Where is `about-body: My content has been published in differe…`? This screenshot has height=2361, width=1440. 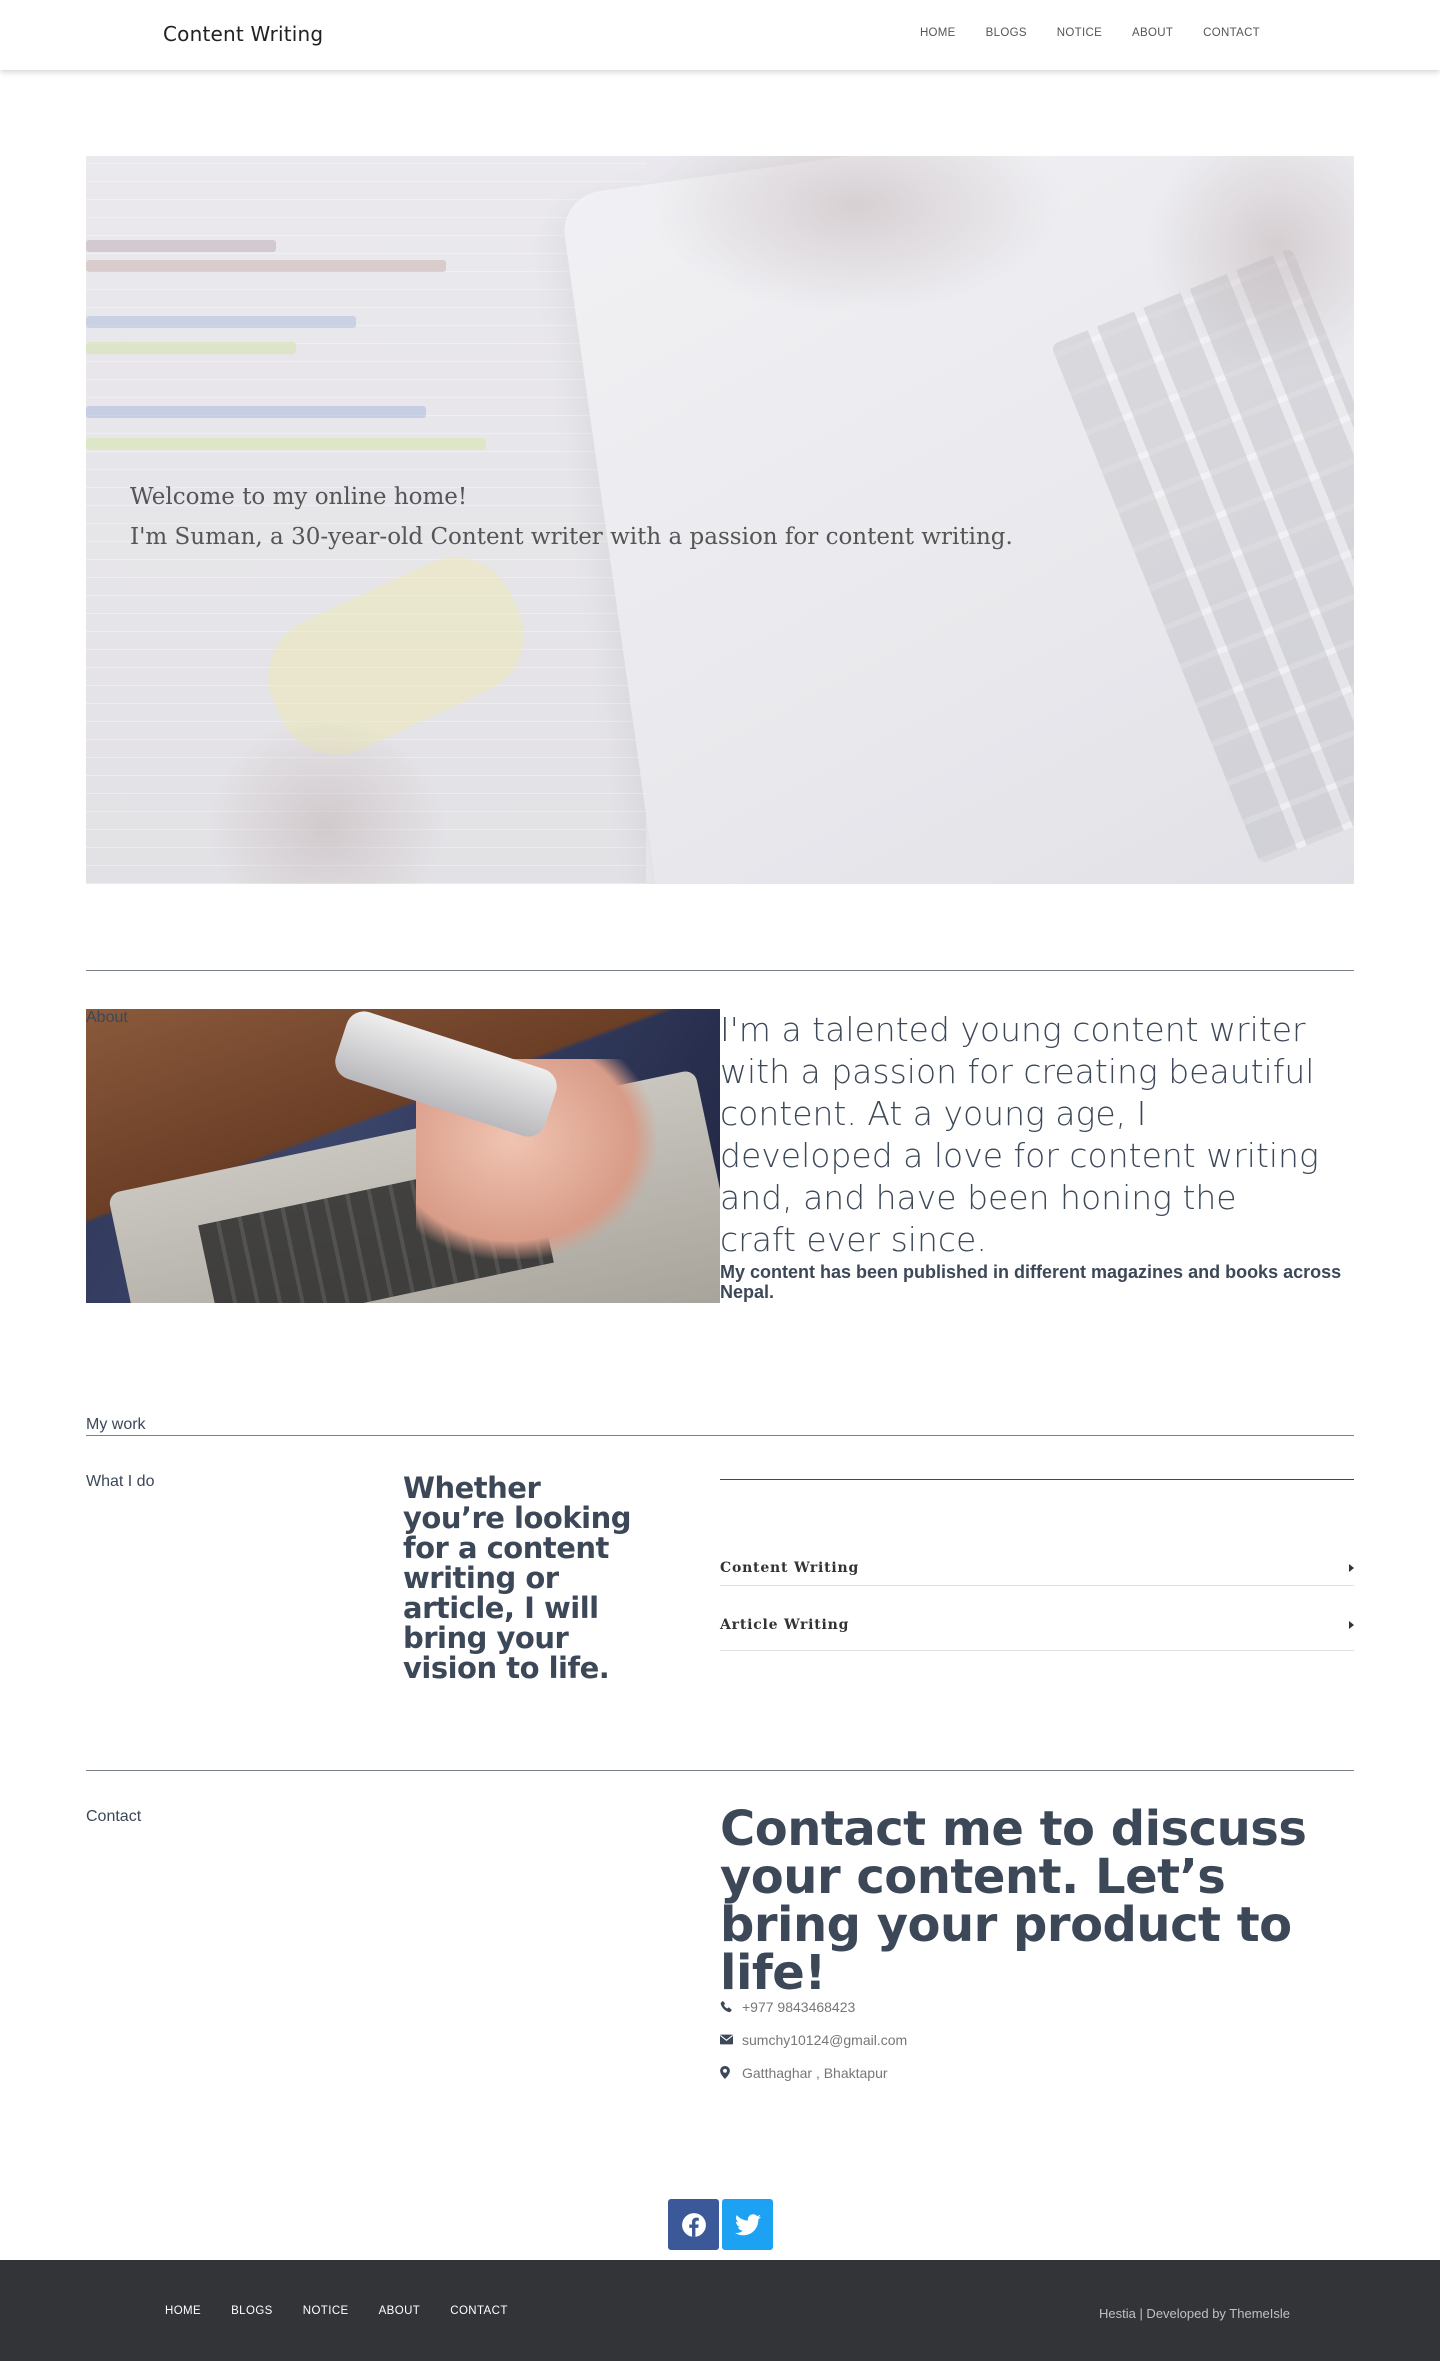
about-body: My content has been published in differe… is located at coordinates (1031, 1282).